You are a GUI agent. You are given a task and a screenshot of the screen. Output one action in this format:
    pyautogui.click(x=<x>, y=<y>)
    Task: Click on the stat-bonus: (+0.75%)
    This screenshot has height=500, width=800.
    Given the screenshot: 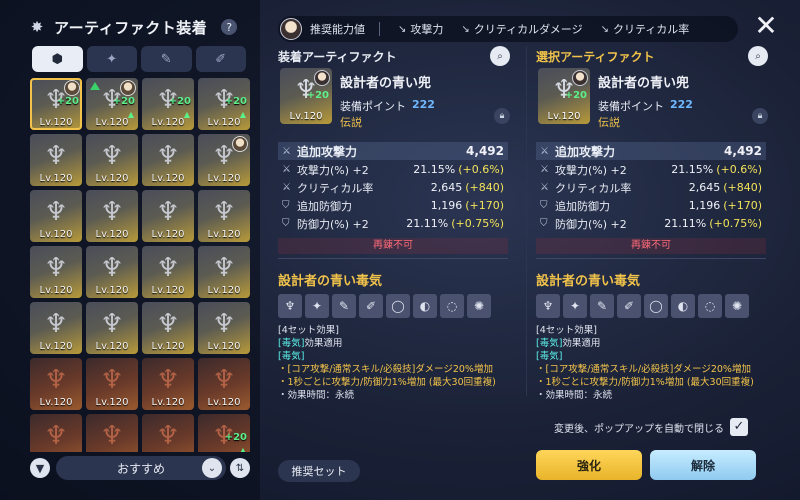 What is the action you would take?
    pyautogui.click(x=735, y=223)
    